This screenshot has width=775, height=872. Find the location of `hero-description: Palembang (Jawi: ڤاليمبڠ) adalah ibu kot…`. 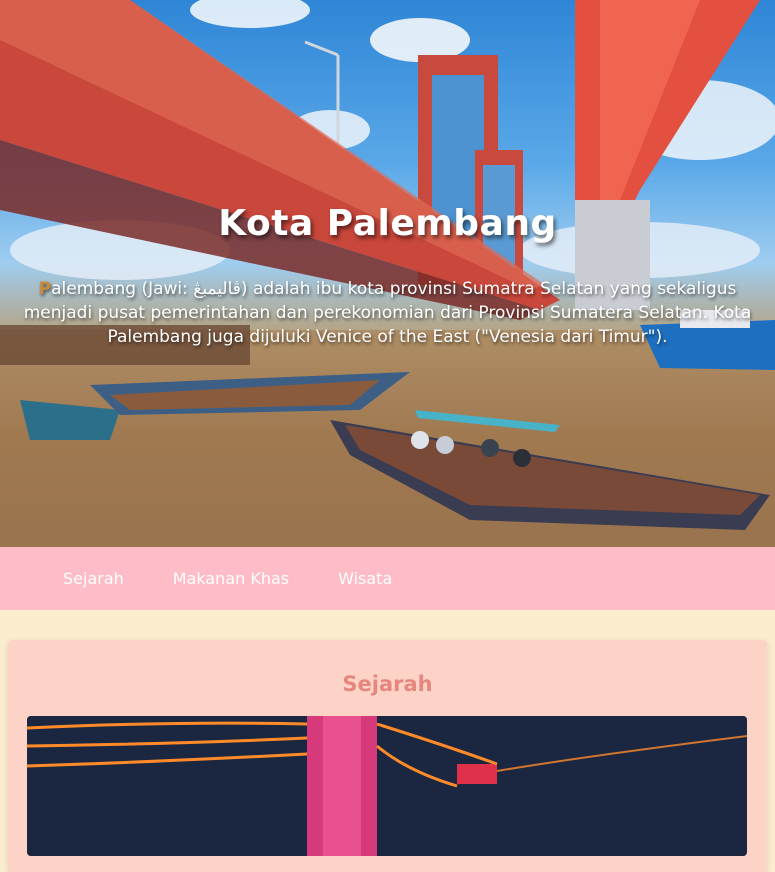

hero-description: Palembang (Jawi: ڤاليمبڠ) adalah ibu kot… is located at coordinates (387, 313).